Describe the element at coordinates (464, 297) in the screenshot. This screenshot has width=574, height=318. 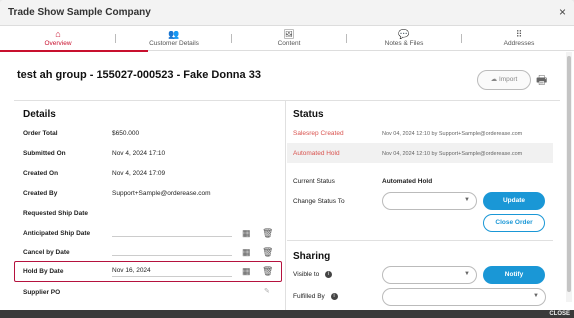
I see `fulfilled-by-select: ▼` at that location.